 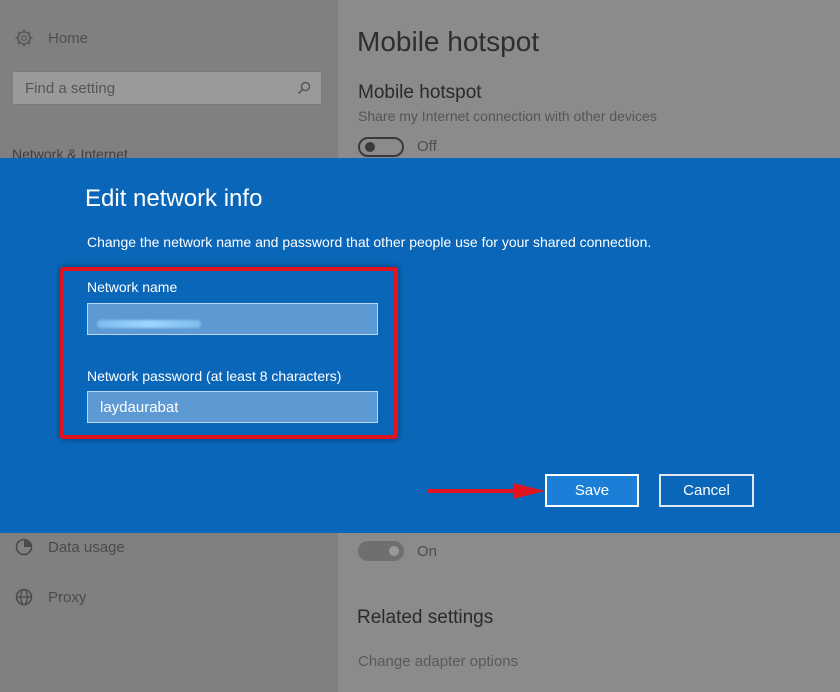 What do you see at coordinates (70, 88) in the screenshot?
I see `search-placeholder: Find a setting` at bounding box center [70, 88].